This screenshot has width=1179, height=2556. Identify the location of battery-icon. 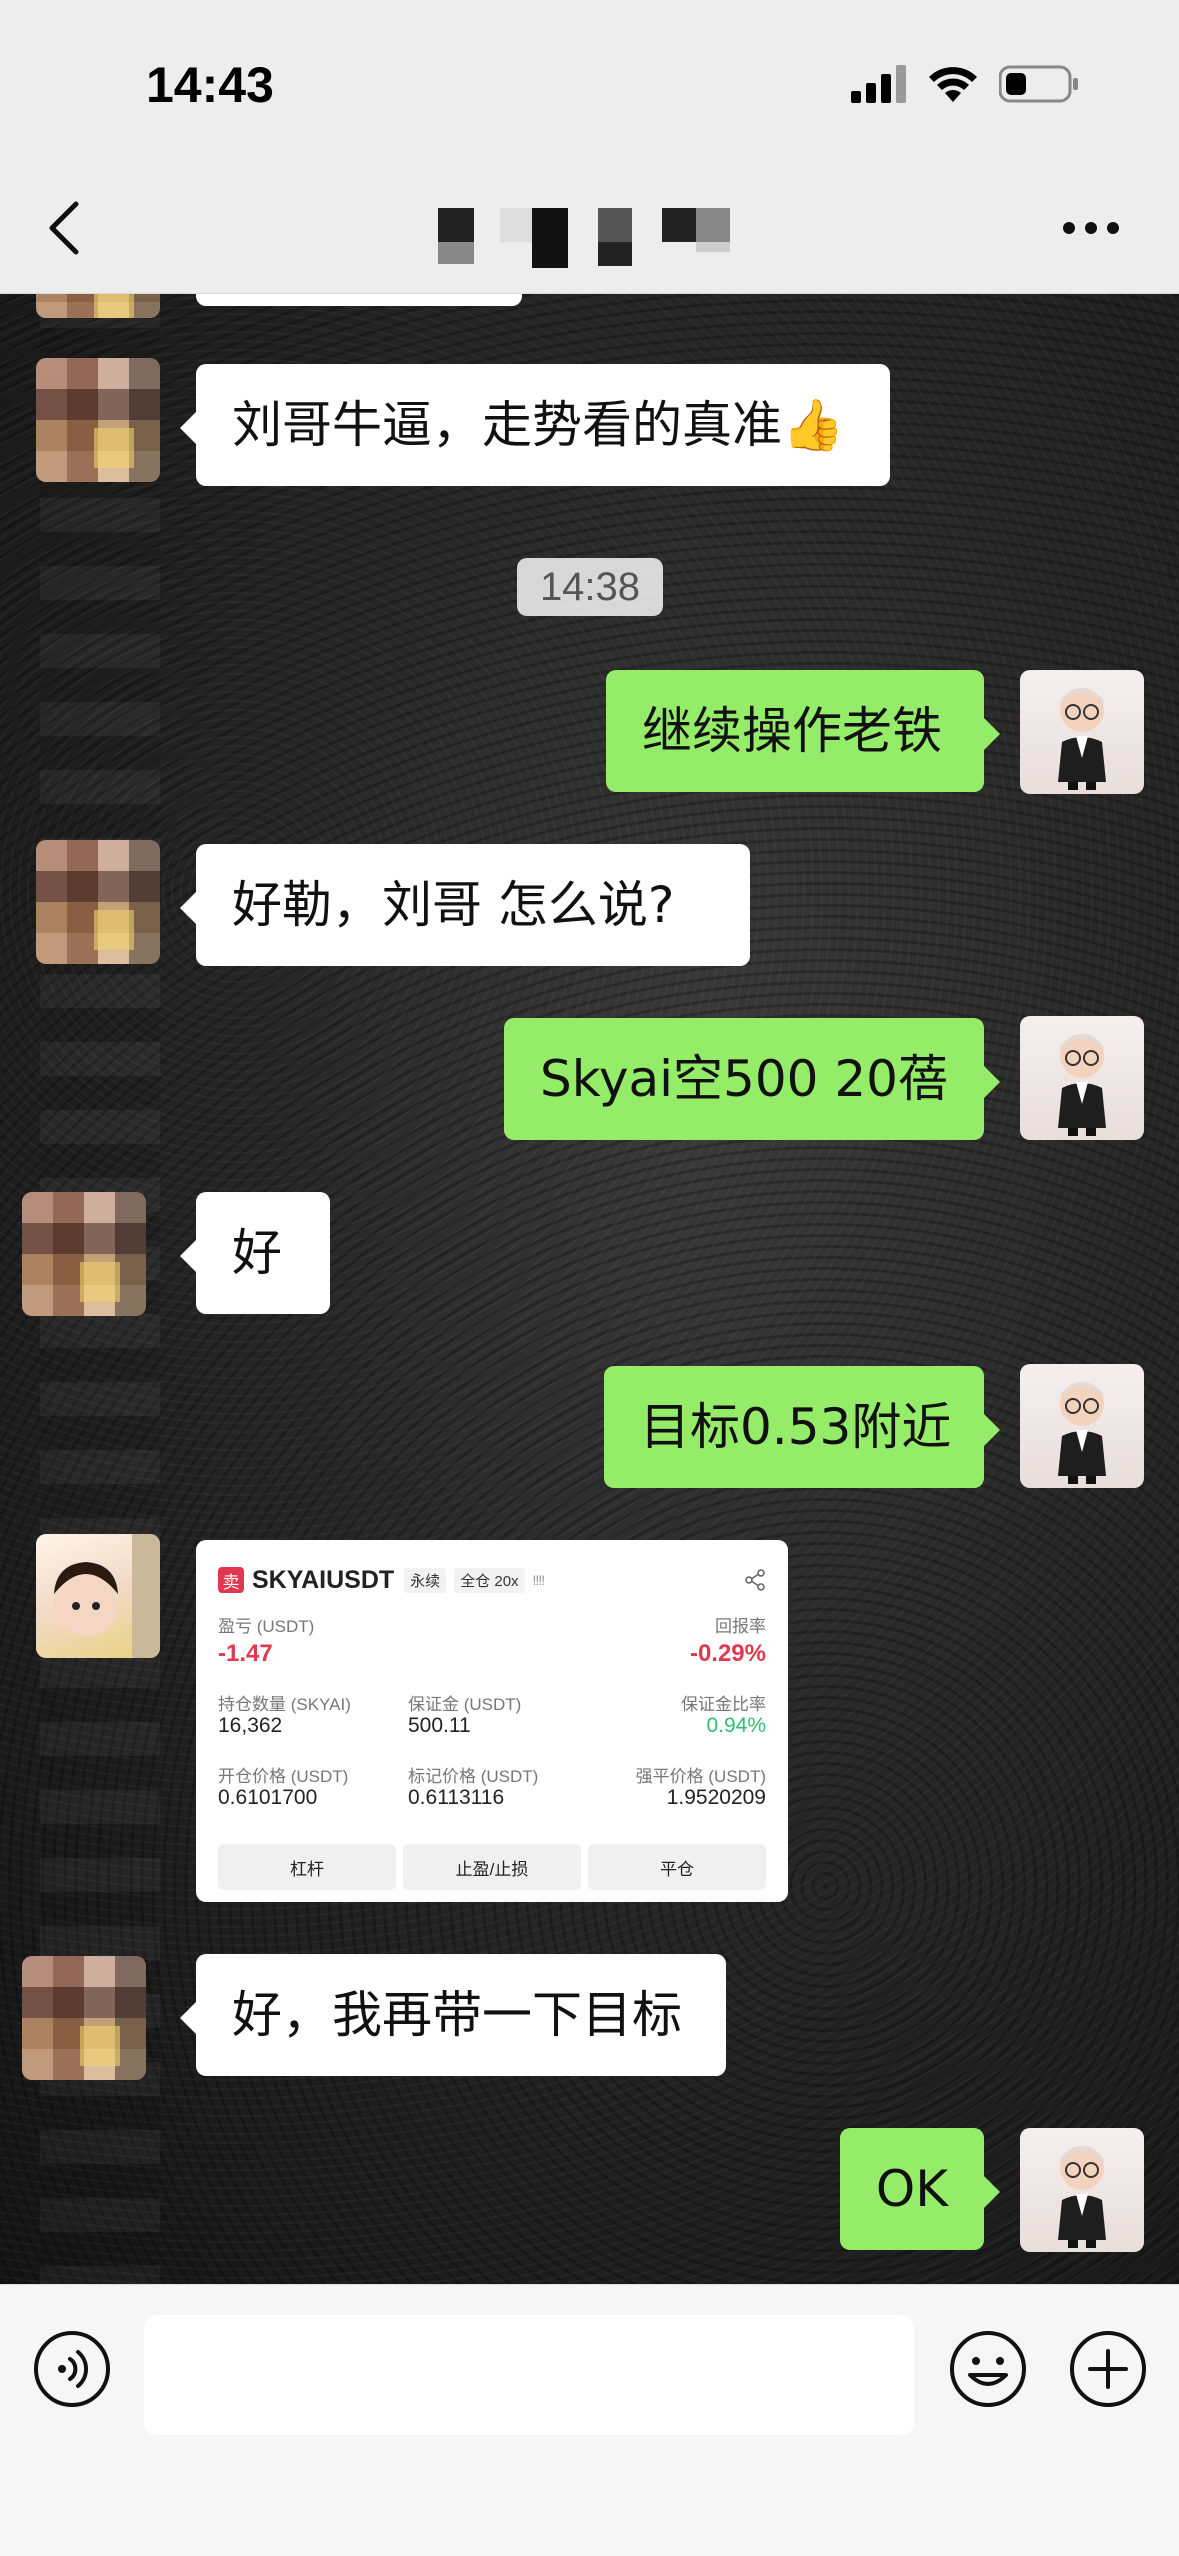
(1038, 86).